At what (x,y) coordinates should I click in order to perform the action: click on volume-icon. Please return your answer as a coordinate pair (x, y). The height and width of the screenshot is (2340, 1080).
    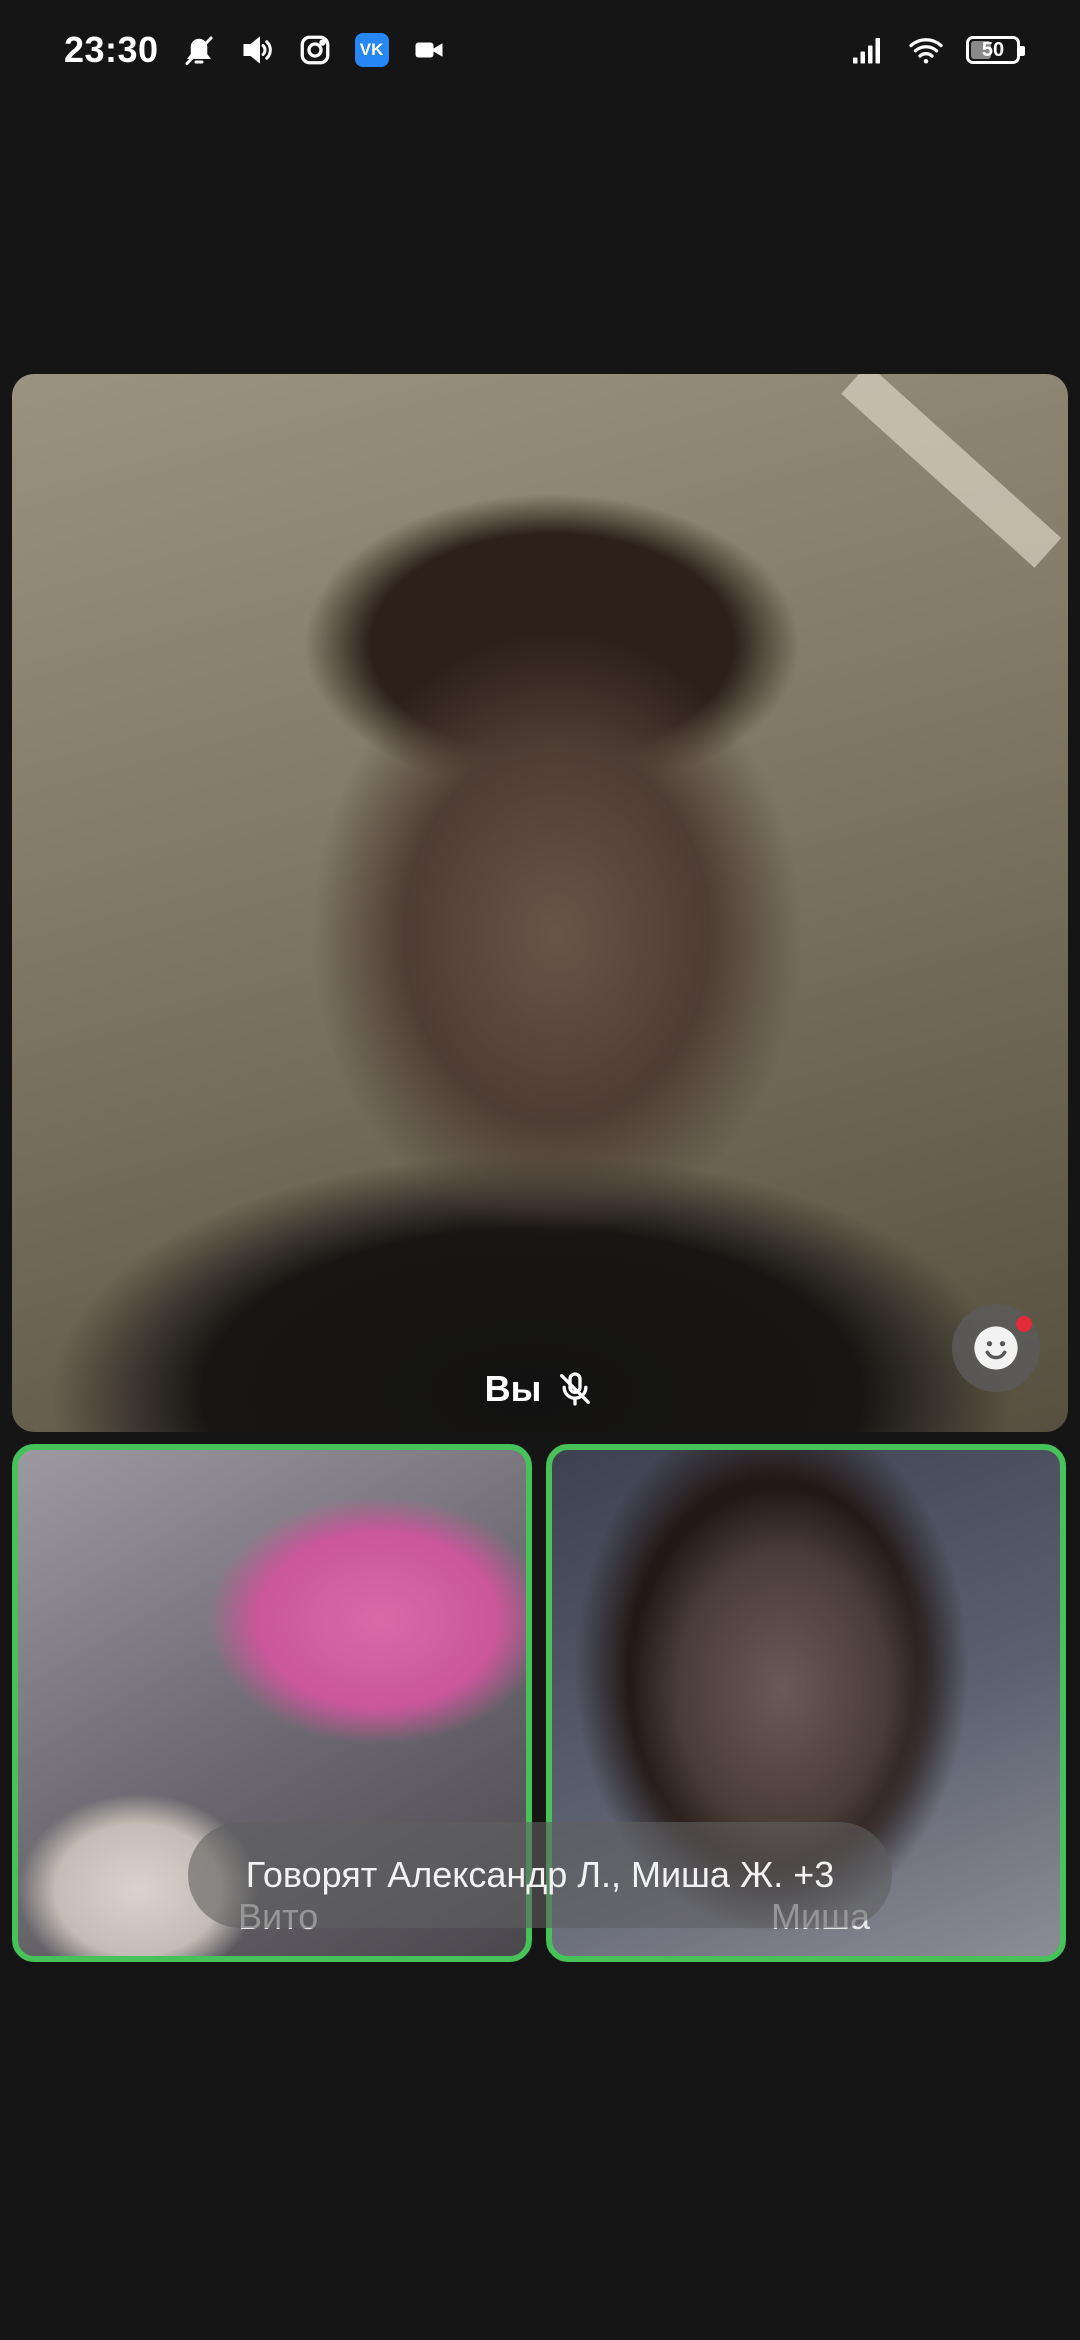
    Looking at the image, I should click on (257, 50).